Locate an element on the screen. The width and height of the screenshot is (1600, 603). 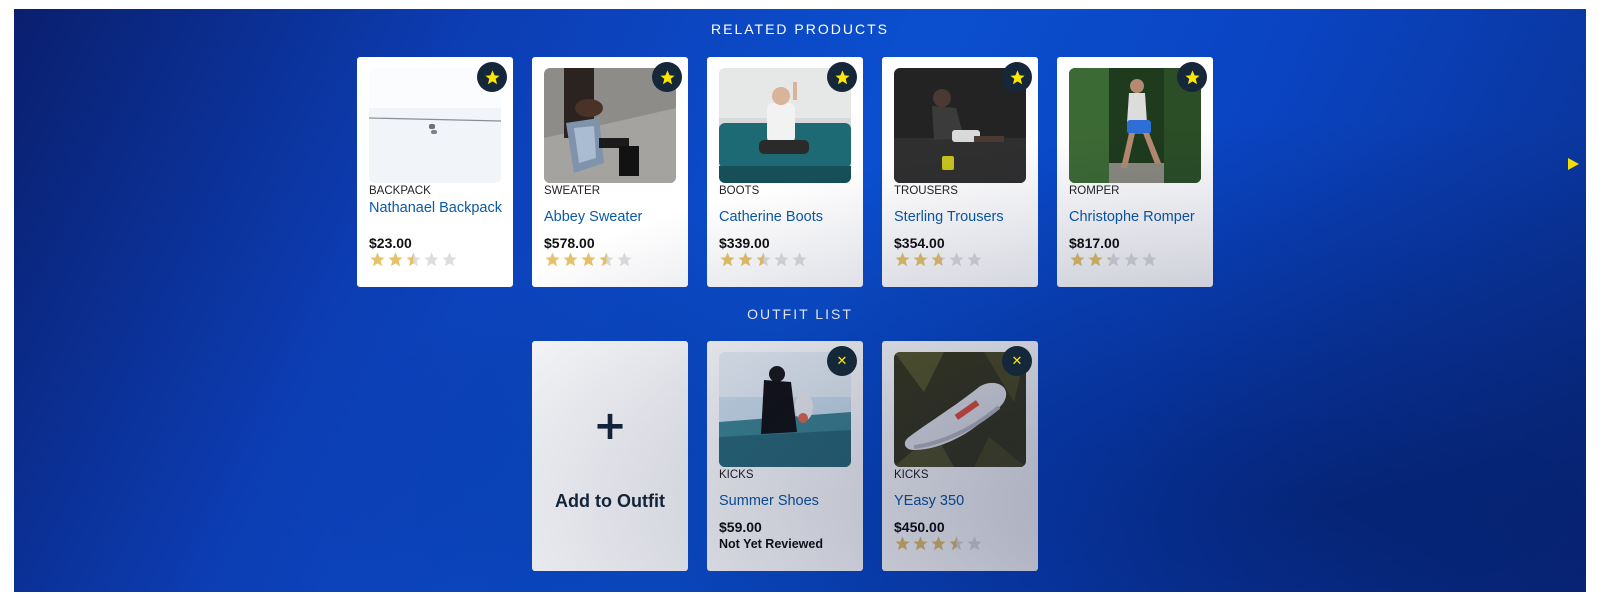
product-price: $354.00 is located at coordinates (919, 243).